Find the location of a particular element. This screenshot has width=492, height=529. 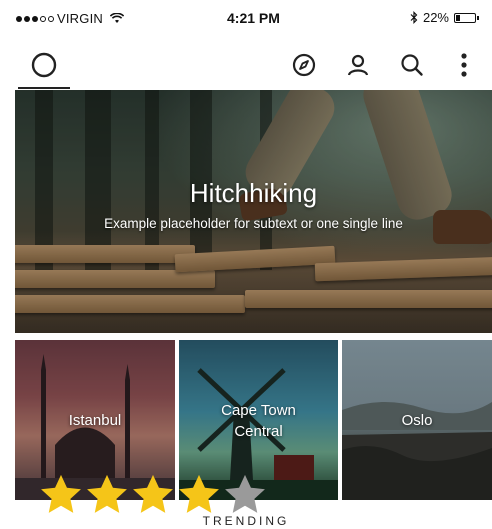

hero-title: Hitchhiking is located at coordinates (253, 193).